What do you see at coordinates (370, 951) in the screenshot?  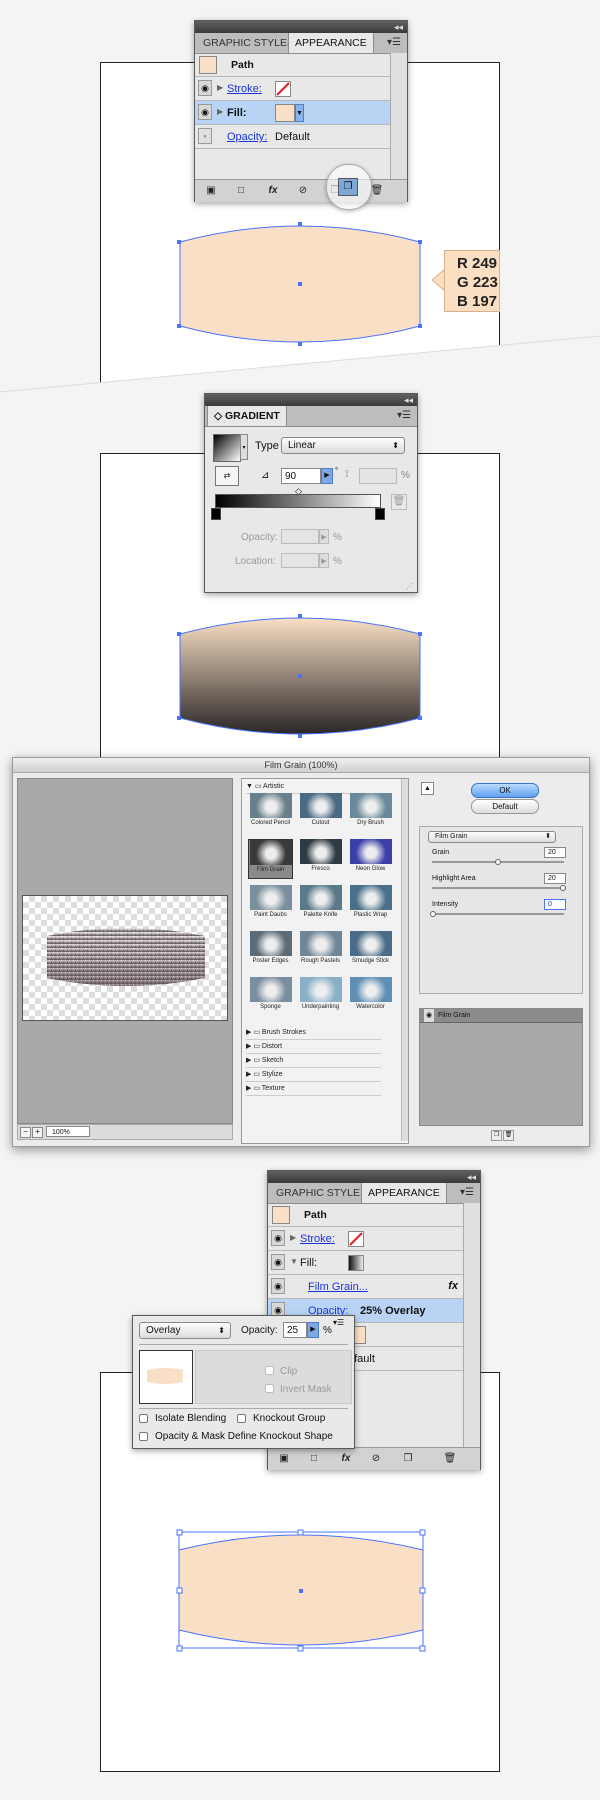 I see `filter-thumb: Smudge Stick` at bounding box center [370, 951].